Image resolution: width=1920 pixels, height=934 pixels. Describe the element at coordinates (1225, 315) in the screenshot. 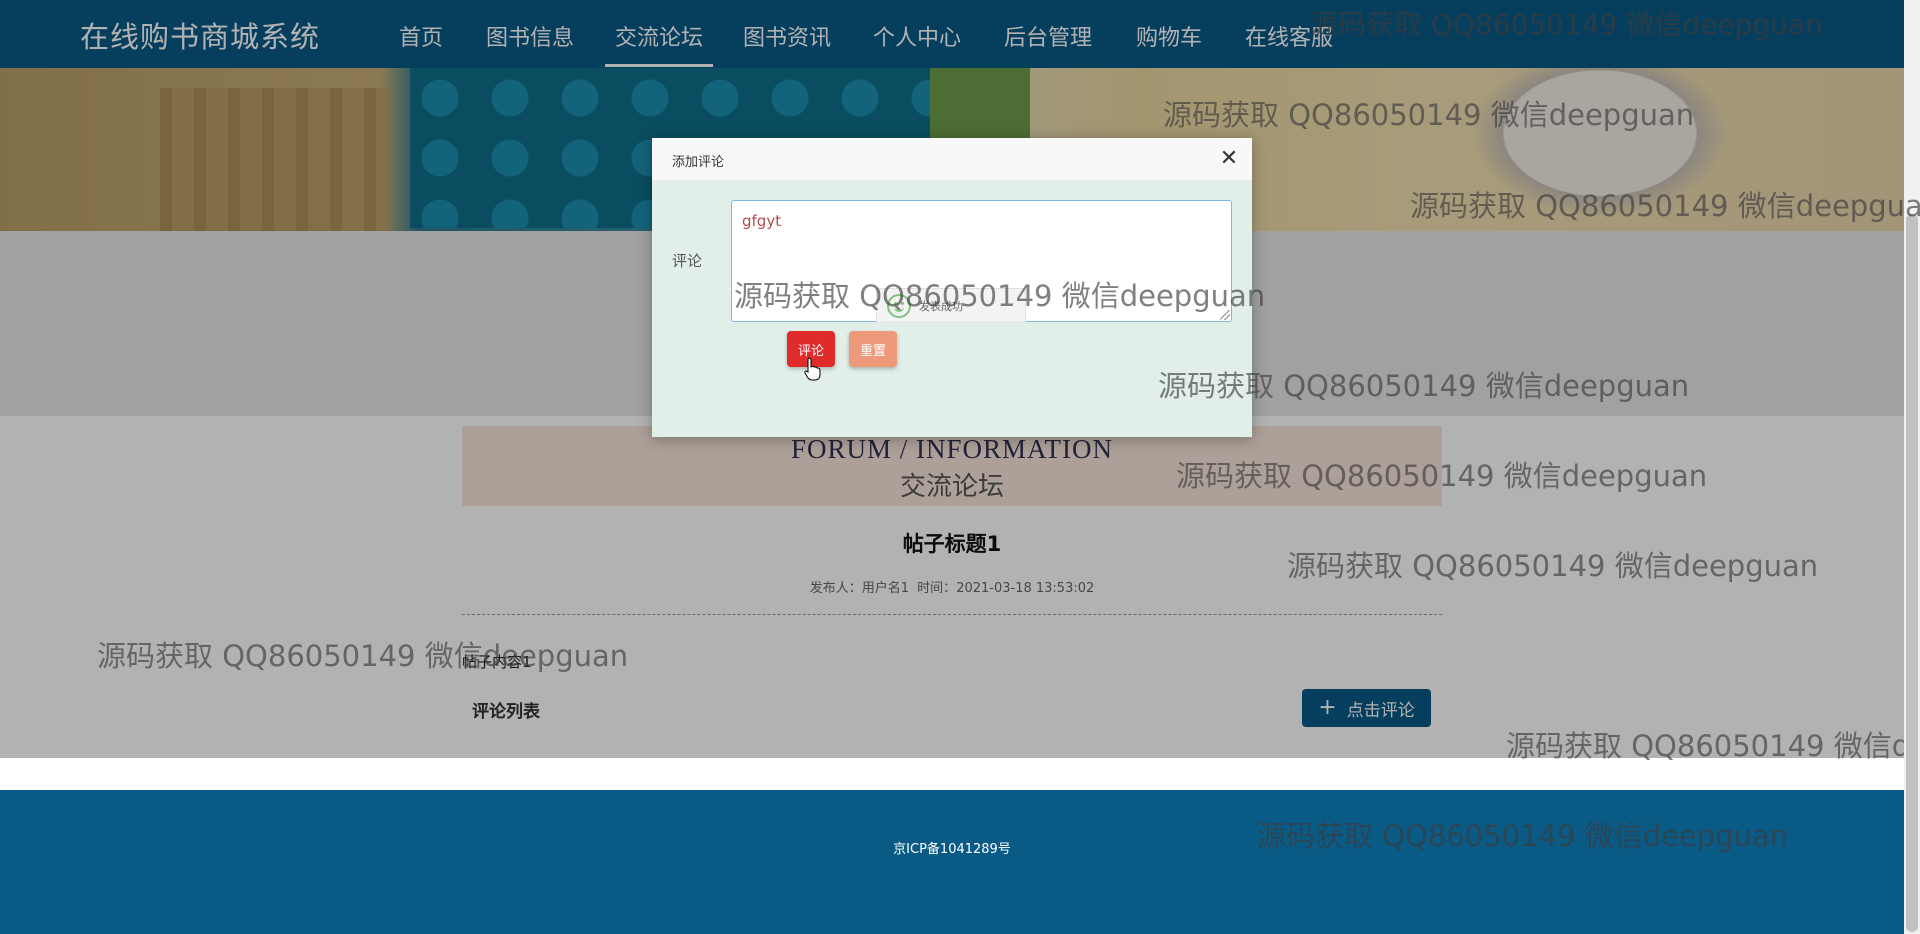

I see `resize-grip-icon` at that location.